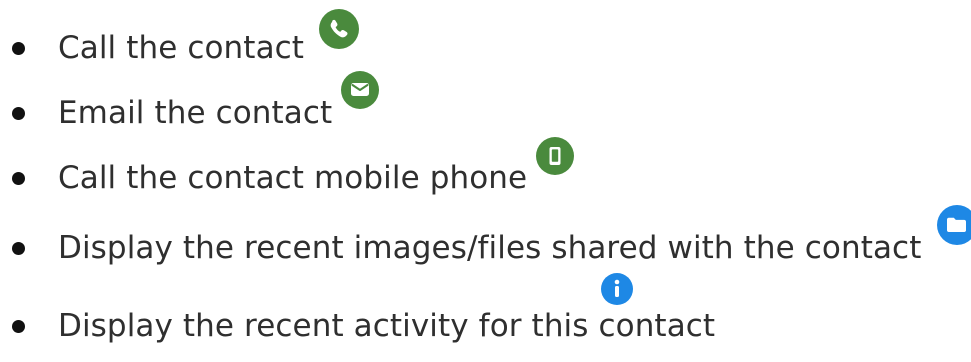 This screenshot has width=971, height=362. Describe the element at coordinates (360, 90) in the screenshot. I see `email-icon` at that location.